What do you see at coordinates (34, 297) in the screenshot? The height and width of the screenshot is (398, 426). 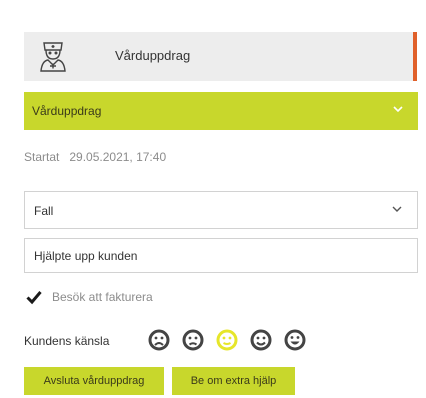 I see `checkmark-icon` at bounding box center [34, 297].